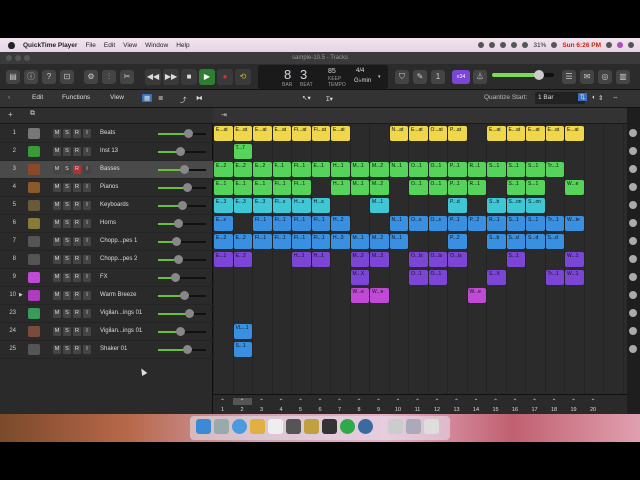 The image size is (640, 480). What do you see at coordinates (18, 58) in the screenshot?
I see `minimize-window-icon` at bounding box center [18, 58].